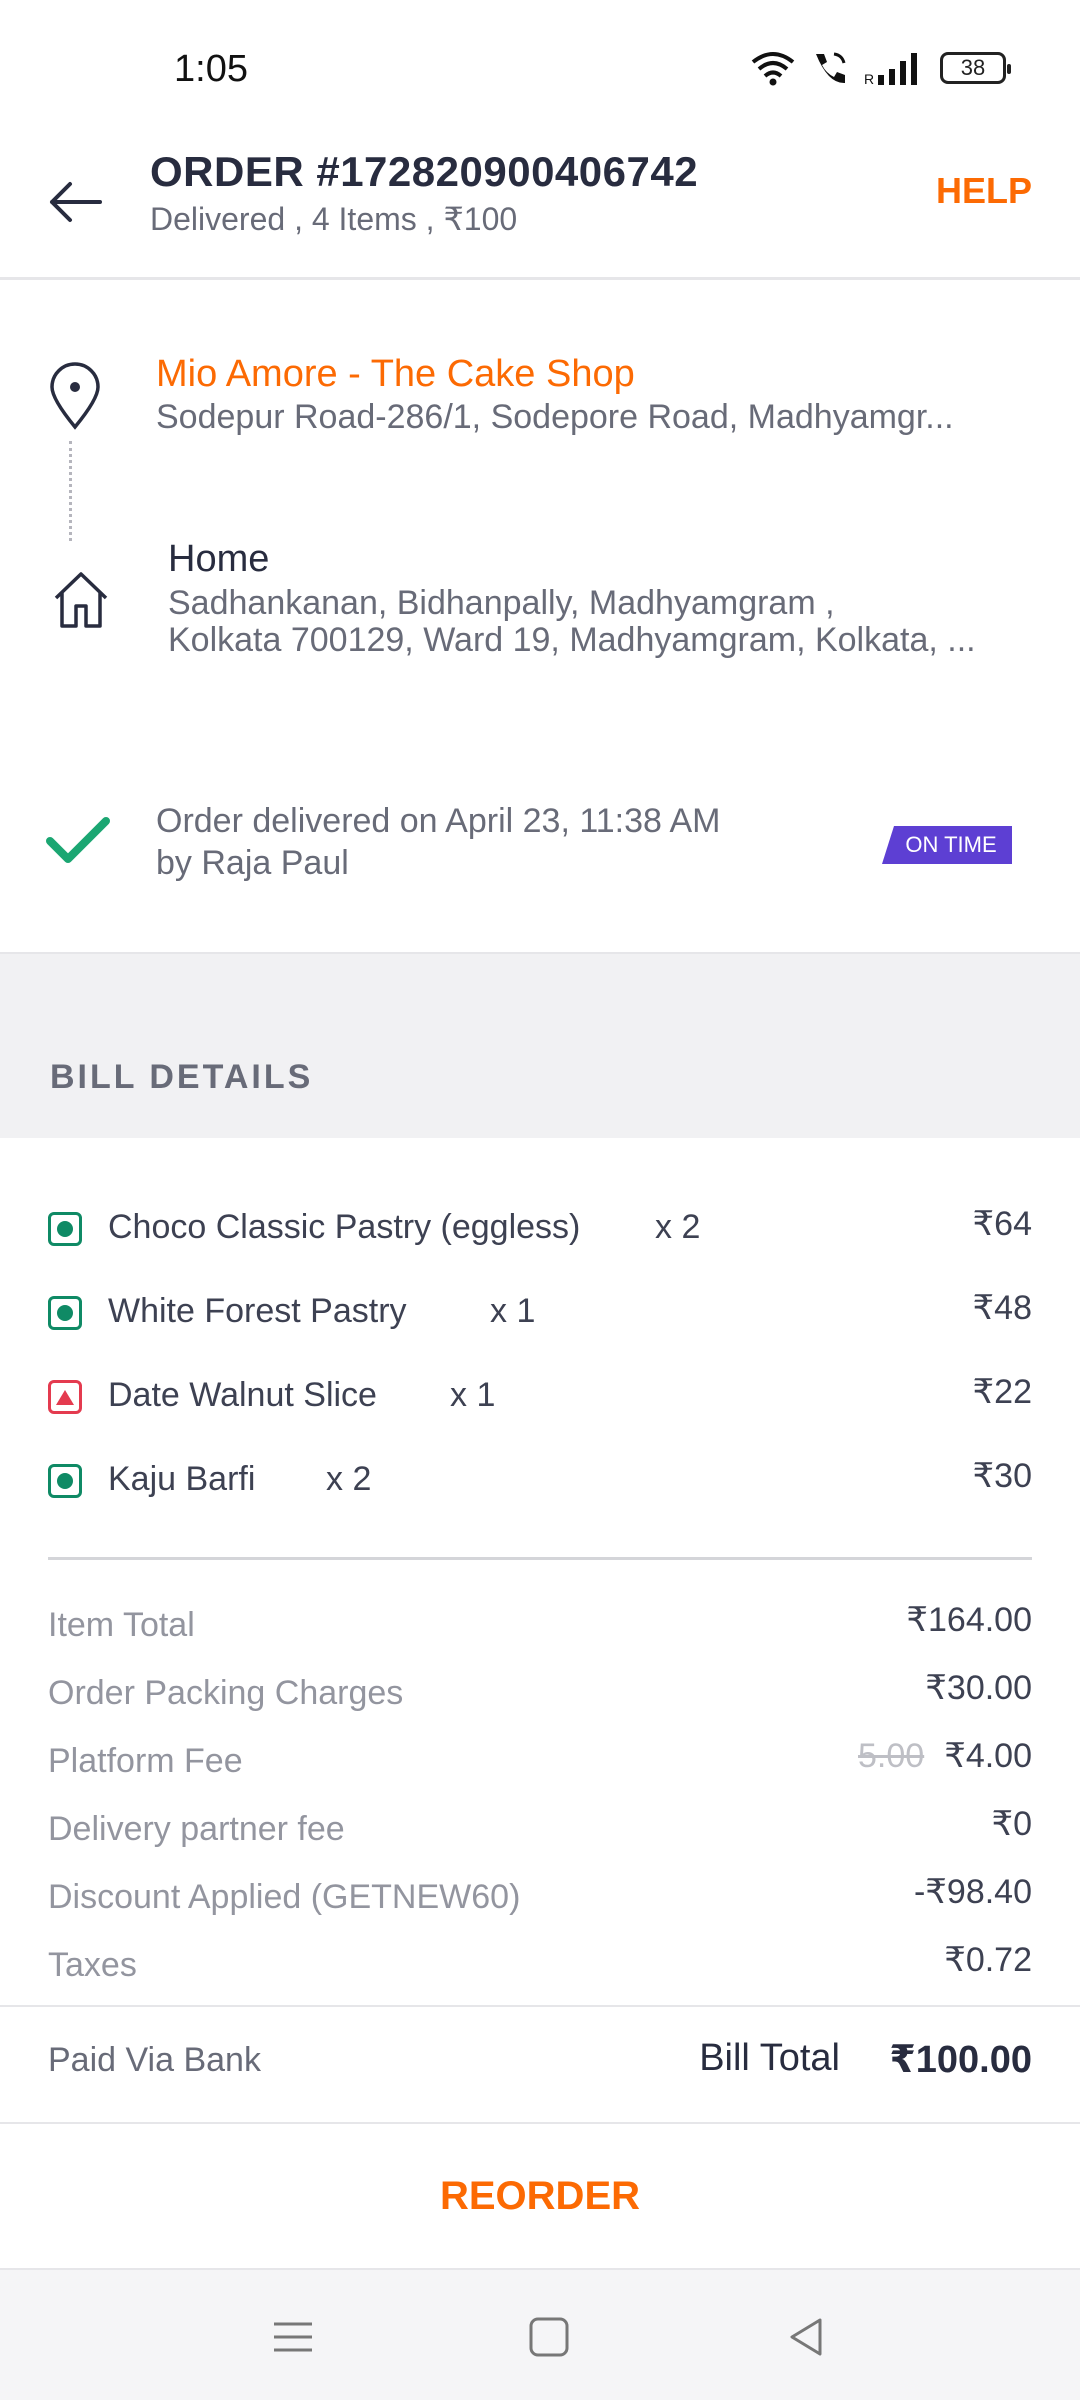 The image size is (1080, 2400). Describe the element at coordinates (257, 1311) in the screenshot. I see `item-name: White Forest Pastry` at that location.